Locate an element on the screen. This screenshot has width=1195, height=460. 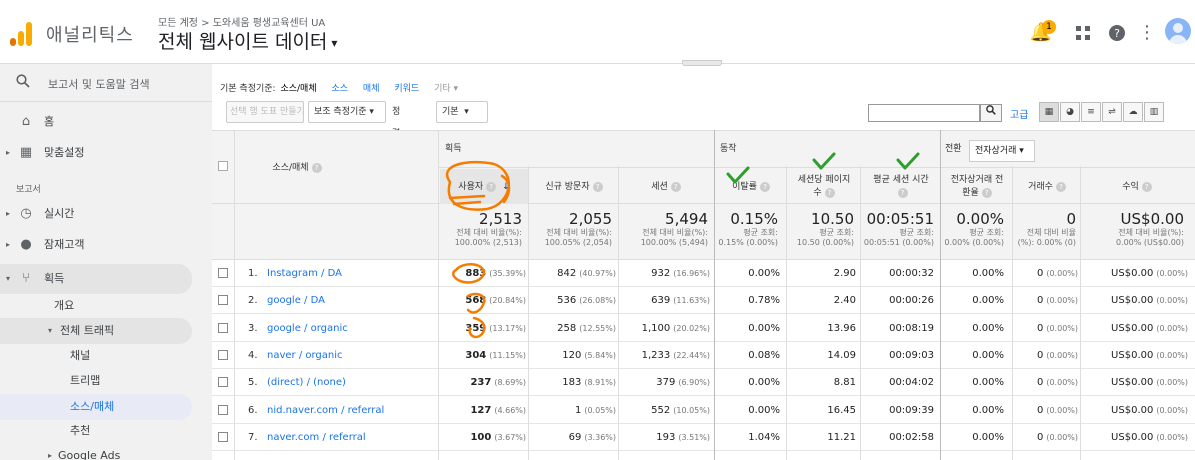
dimension-other-dropdown: 기타 ▾ is located at coordinates (446, 89).